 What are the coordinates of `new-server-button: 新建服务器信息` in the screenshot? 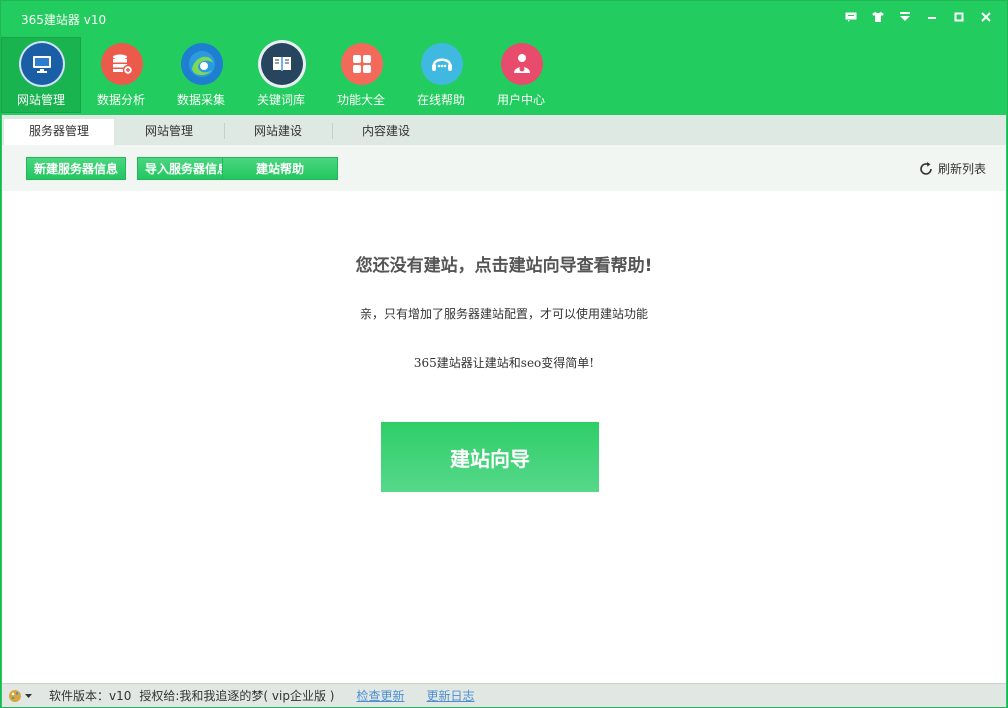 It's located at (76, 168).